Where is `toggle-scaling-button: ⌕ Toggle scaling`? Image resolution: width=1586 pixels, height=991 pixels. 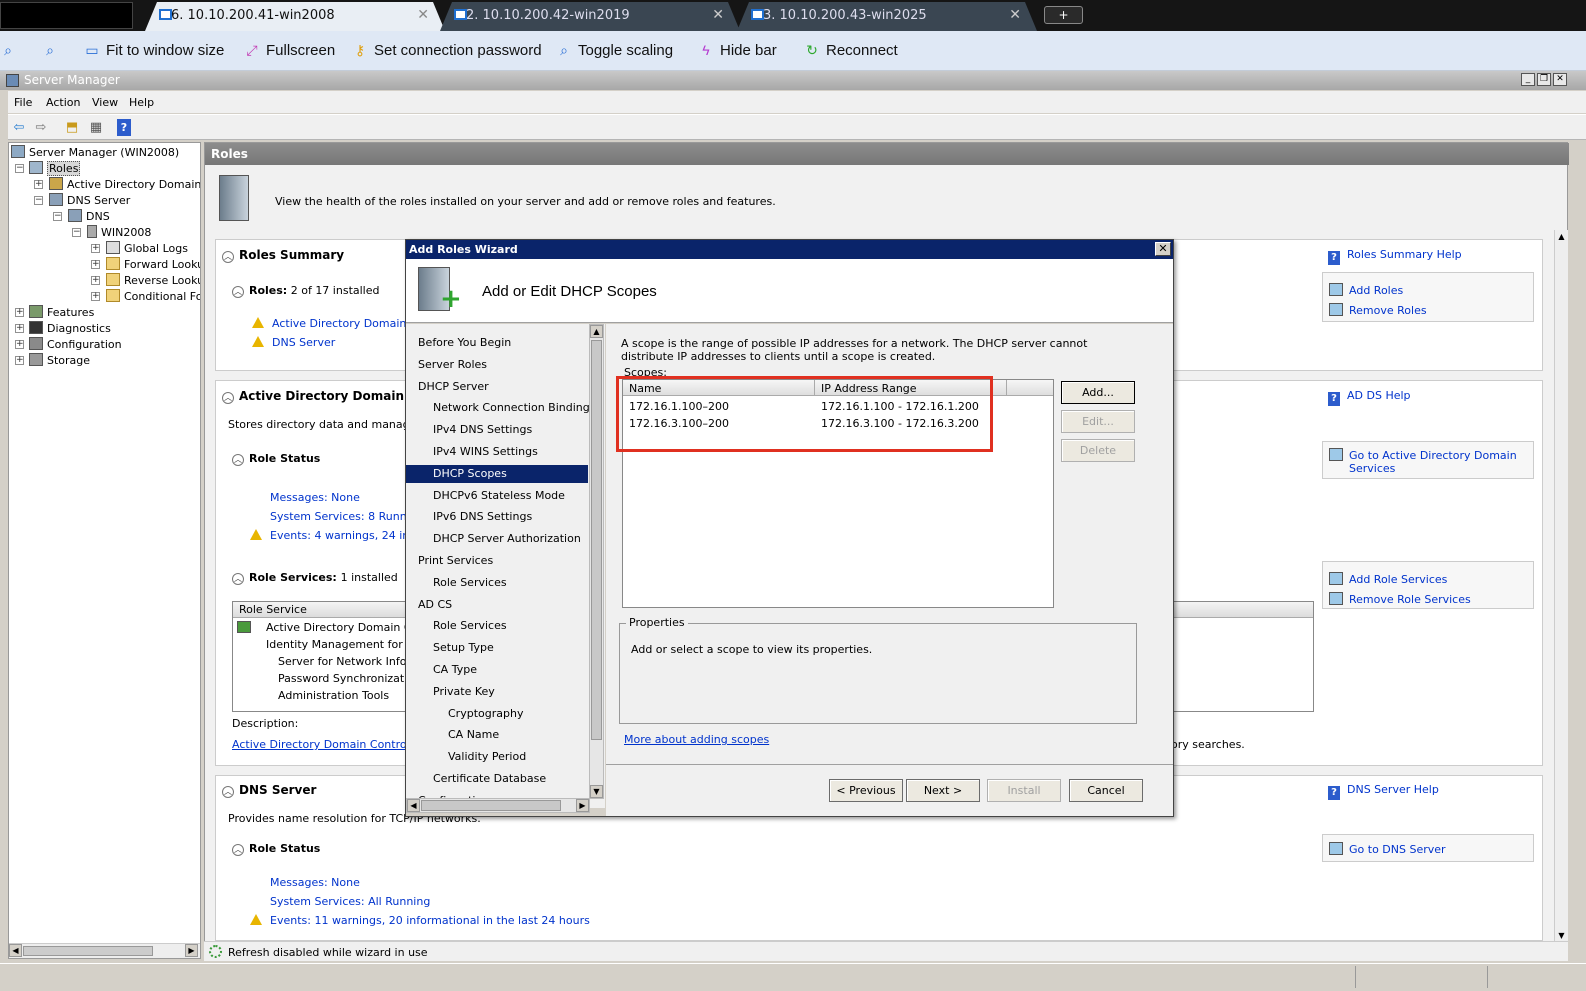
toggle-scaling-button: ⌕ Toggle scaling is located at coordinates (614, 50).